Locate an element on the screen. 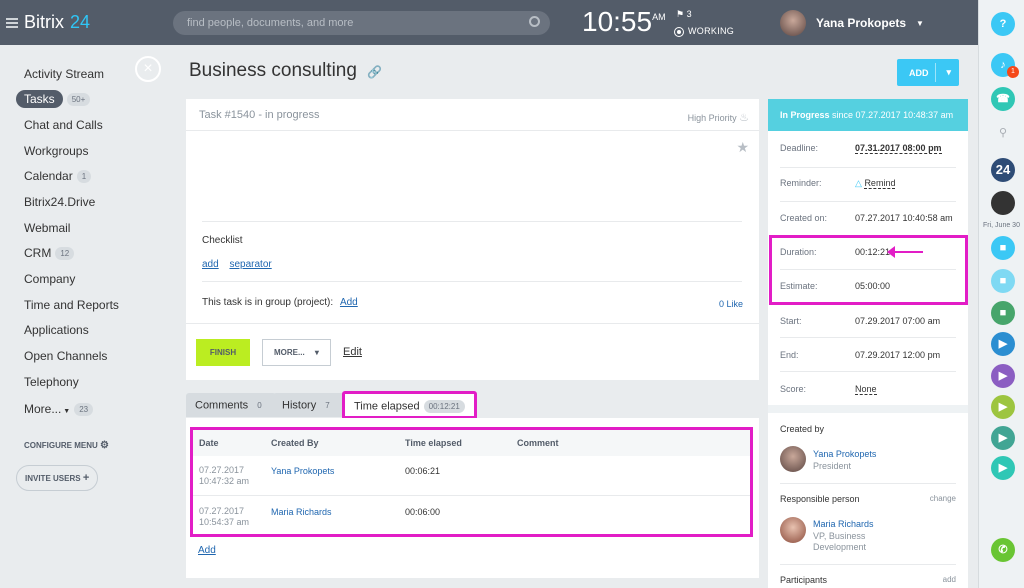 Image resolution: width=1024 pixels, height=588 pixels. counter-badge: 00:12:21 is located at coordinates (444, 406).